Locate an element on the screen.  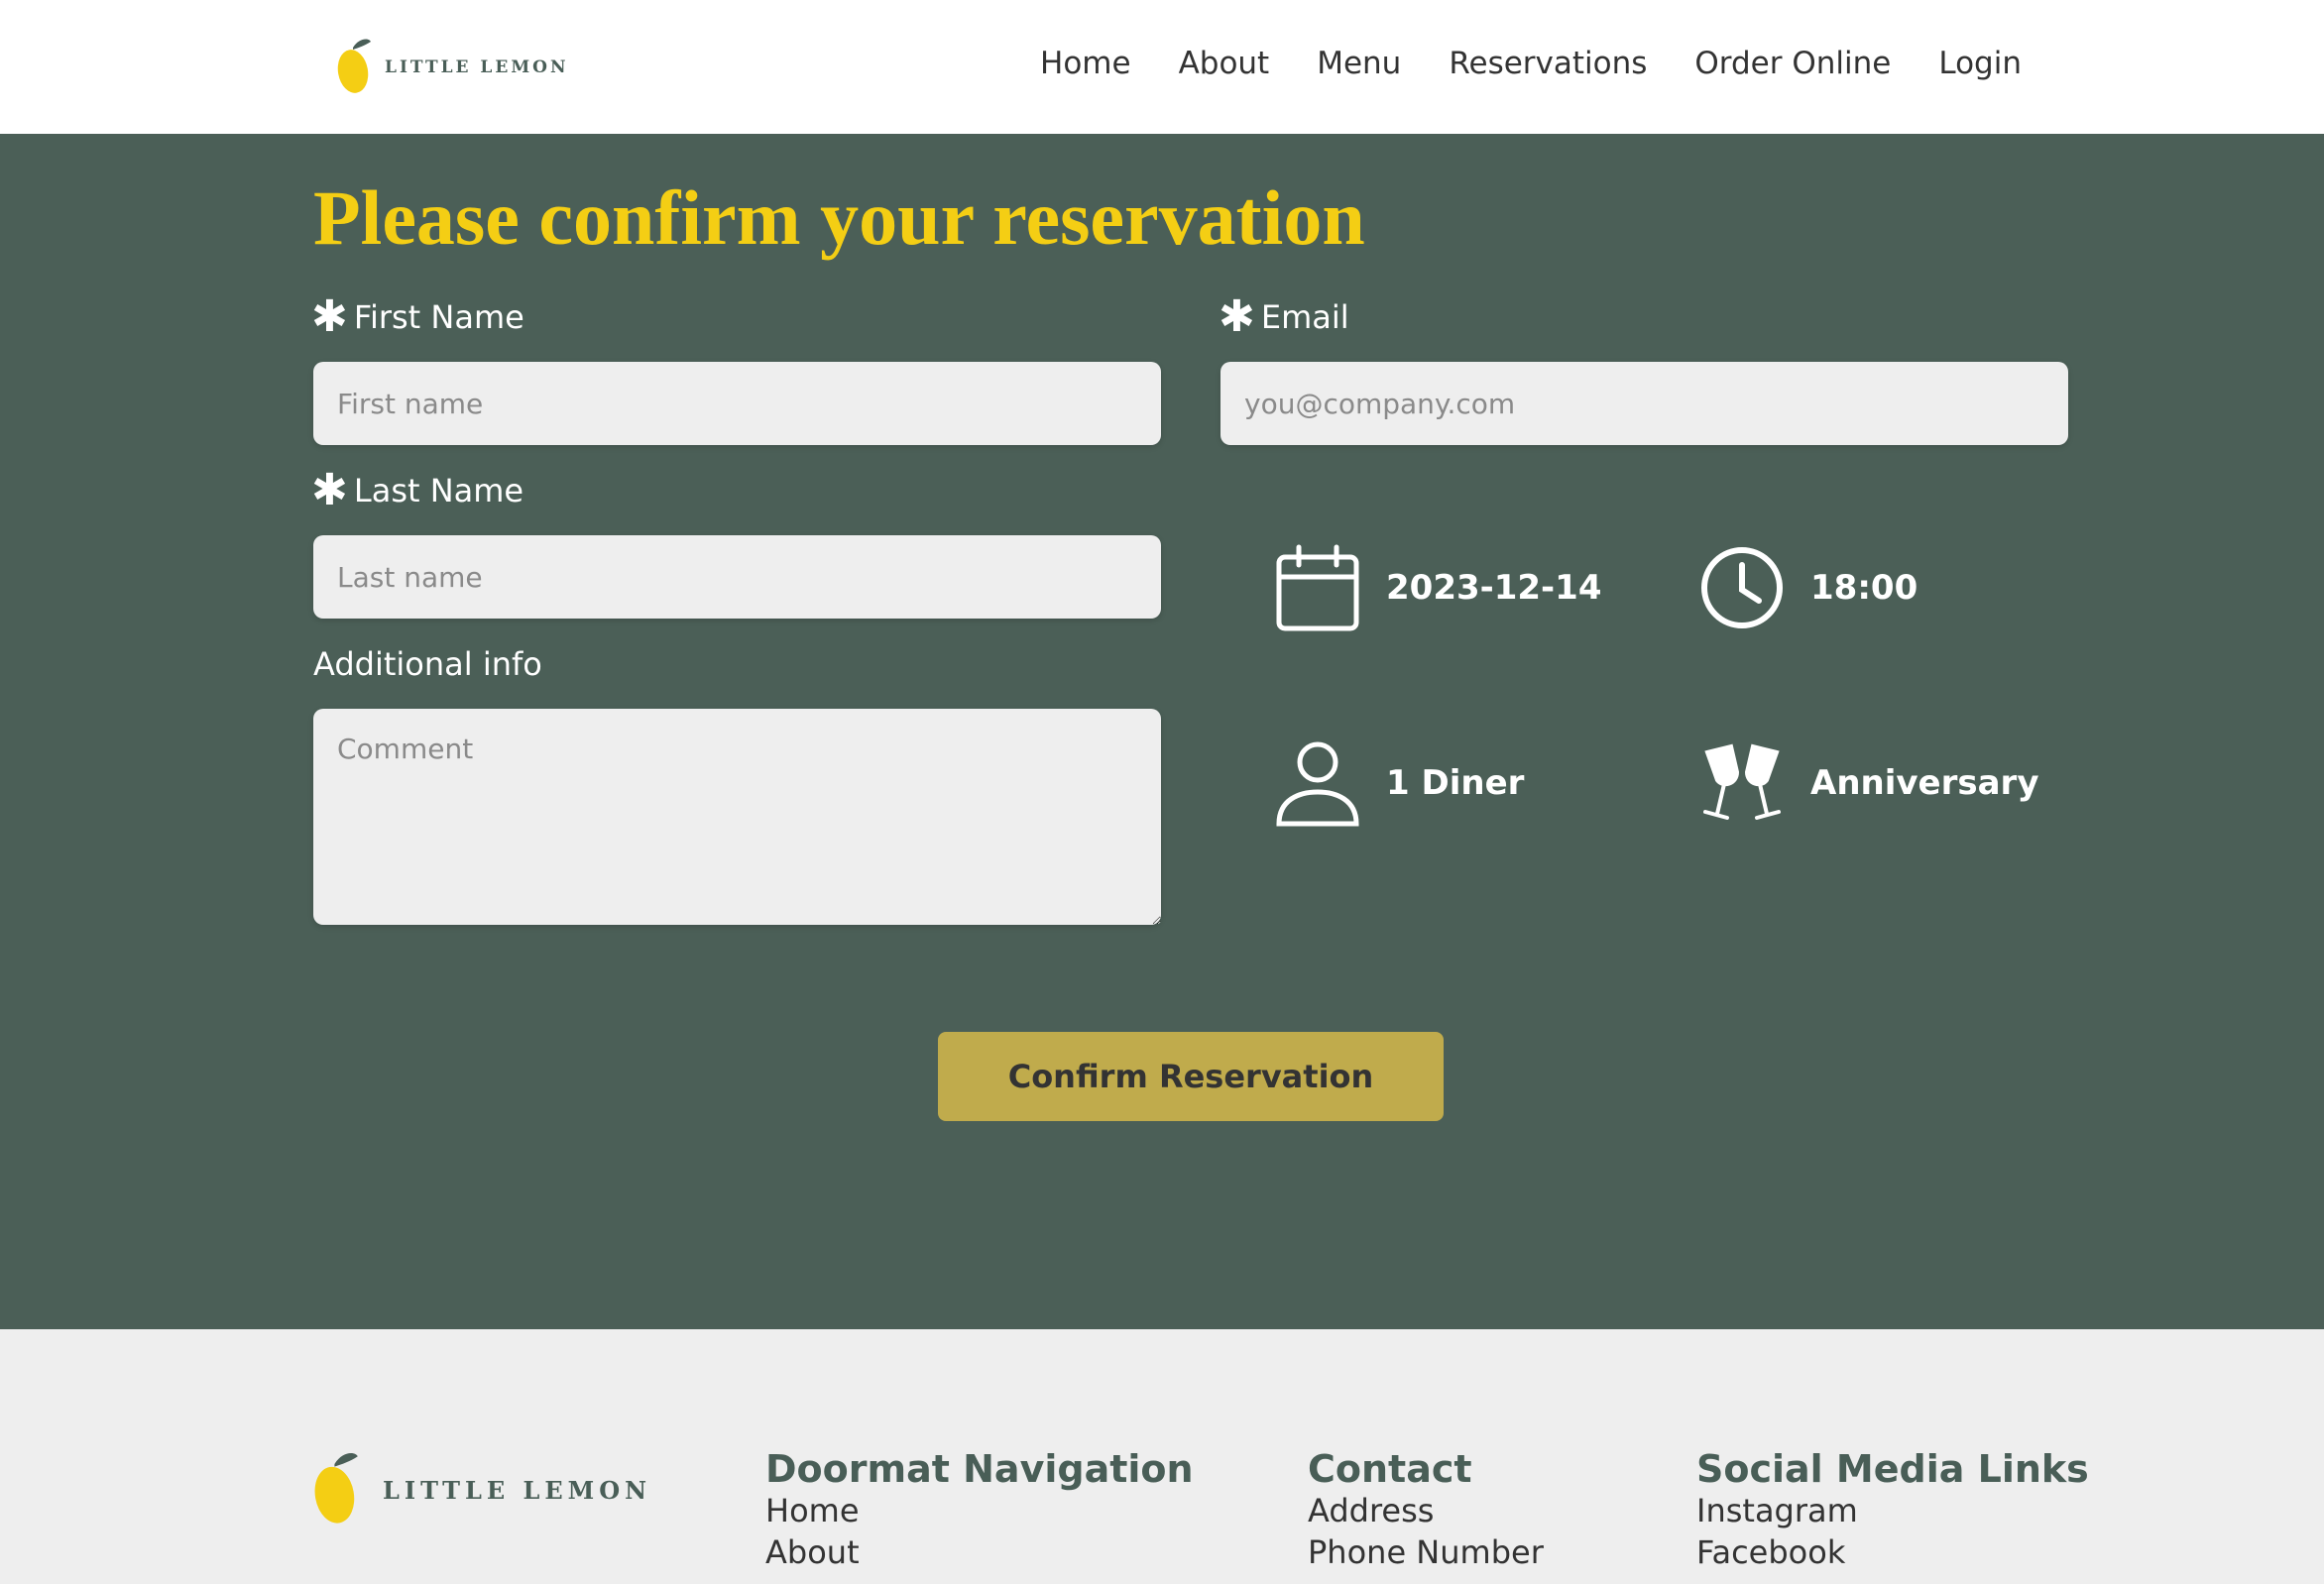
footer-address: Address is located at coordinates (1426, 1510).